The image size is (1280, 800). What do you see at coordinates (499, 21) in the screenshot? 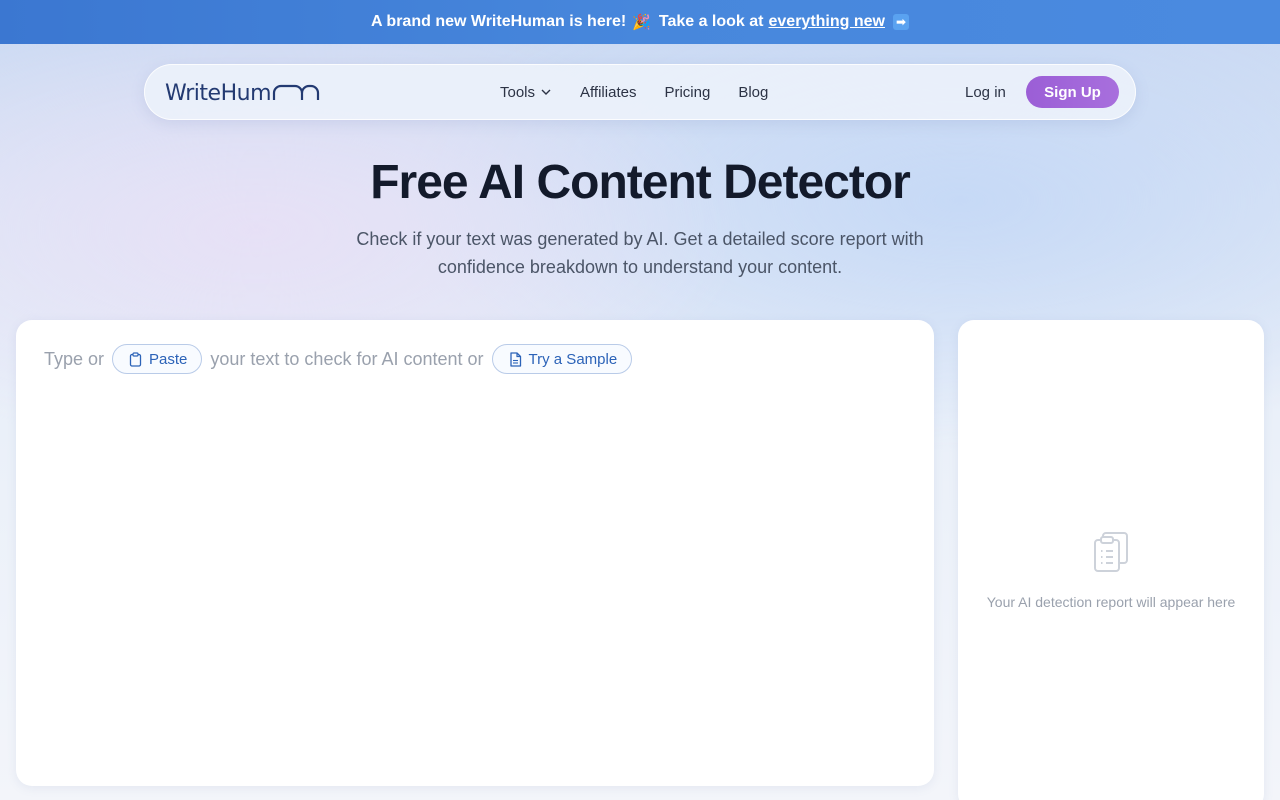
I see `banner-text: A brand new WriteHuman is here!` at bounding box center [499, 21].